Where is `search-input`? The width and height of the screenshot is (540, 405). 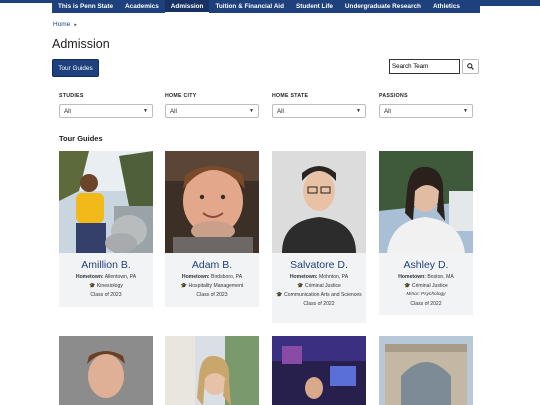 search-input is located at coordinates (424, 66).